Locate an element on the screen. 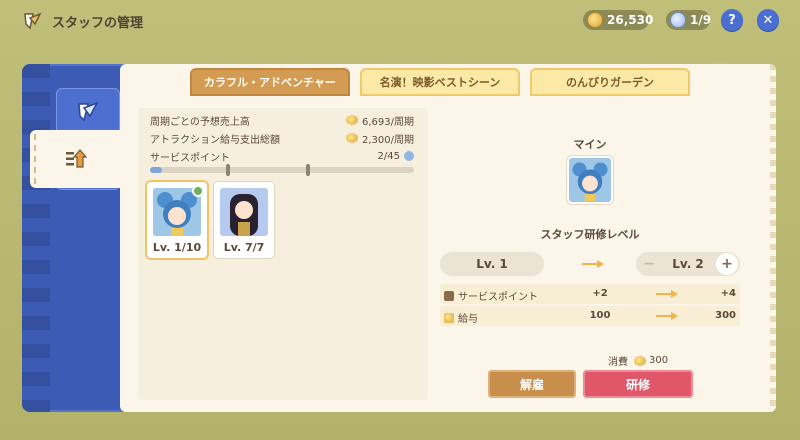 The width and height of the screenshot is (800, 440). page-title: スタッフの管理 is located at coordinates (98, 23).